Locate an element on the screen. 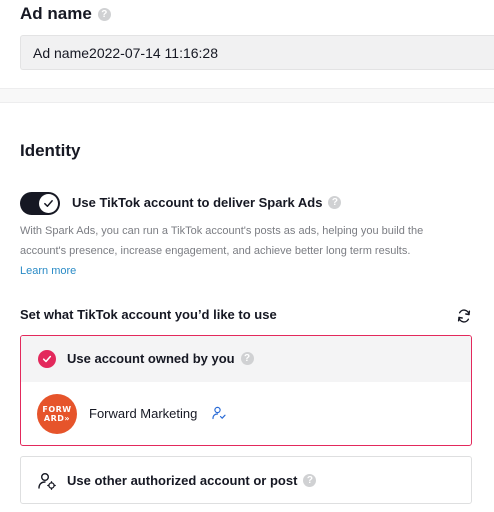 The image size is (494, 512). account-list-item: FORW ARD» Forward Marketing is located at coordinates (246, 413).